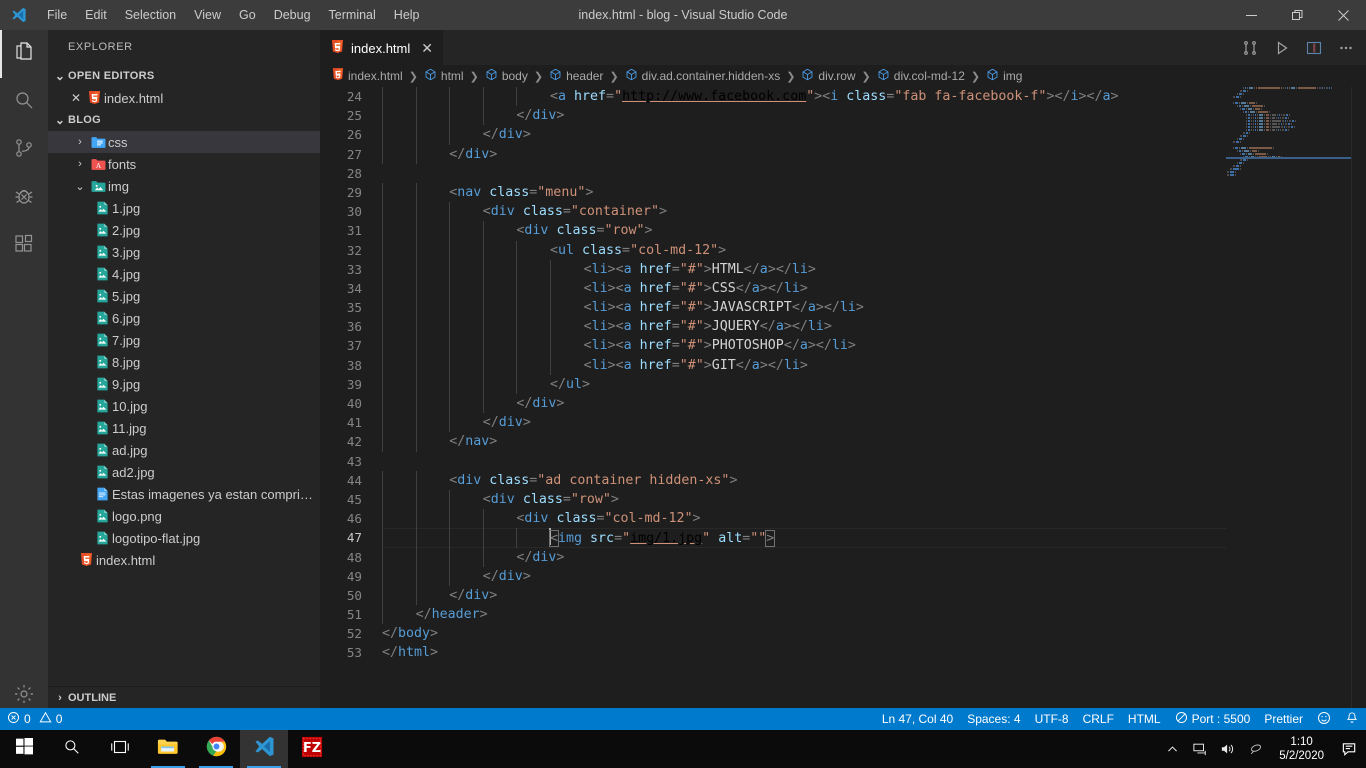 The width and height of the screenshot is (1366, 768). Describe the element at coordinates (1004, 76) in the screenshot. I see `breadcrumb-item-img: img` at that location.